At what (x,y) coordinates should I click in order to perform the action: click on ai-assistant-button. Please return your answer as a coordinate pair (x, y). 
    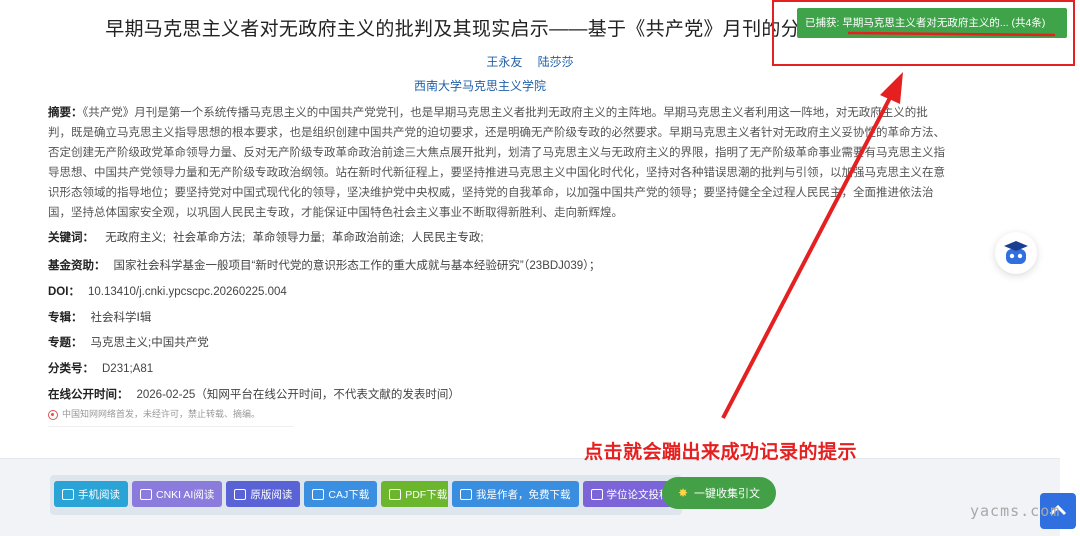
    Looking at the image, I should click on (1016, 253).